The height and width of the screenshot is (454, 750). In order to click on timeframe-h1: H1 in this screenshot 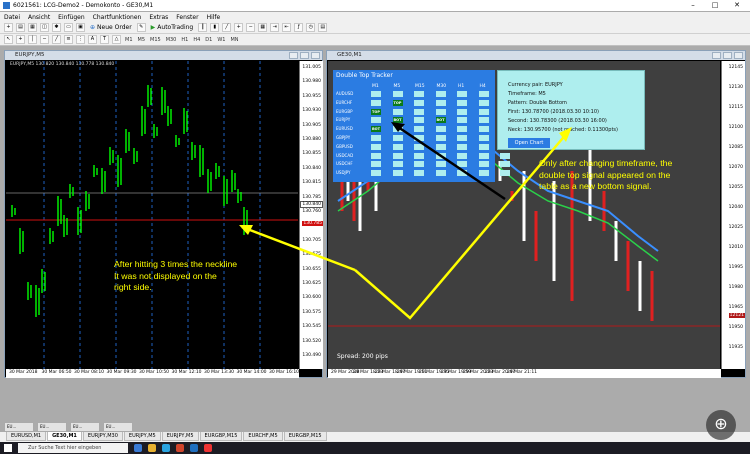, I will do `click(184, 40)`.